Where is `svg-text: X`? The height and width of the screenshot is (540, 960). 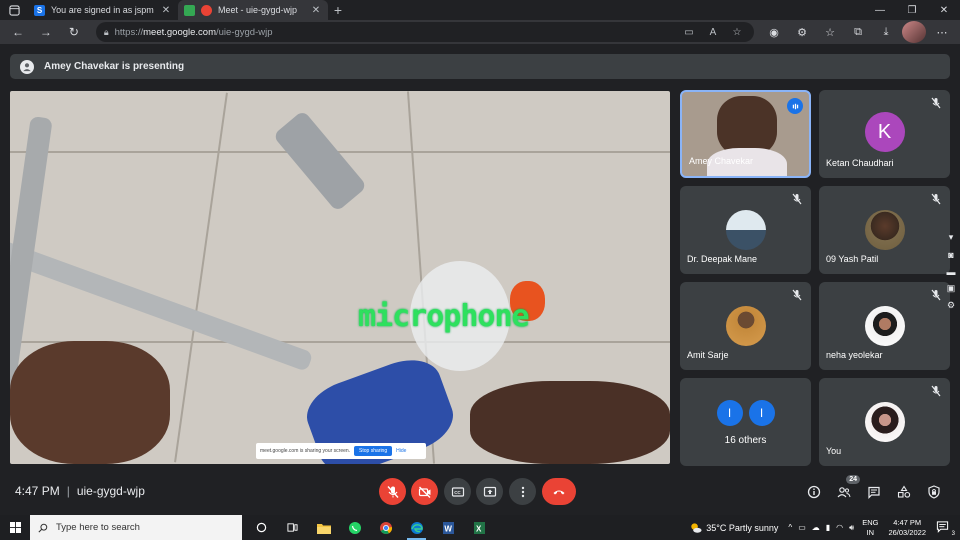 svg-text: X is located at coordinates (479, 528).